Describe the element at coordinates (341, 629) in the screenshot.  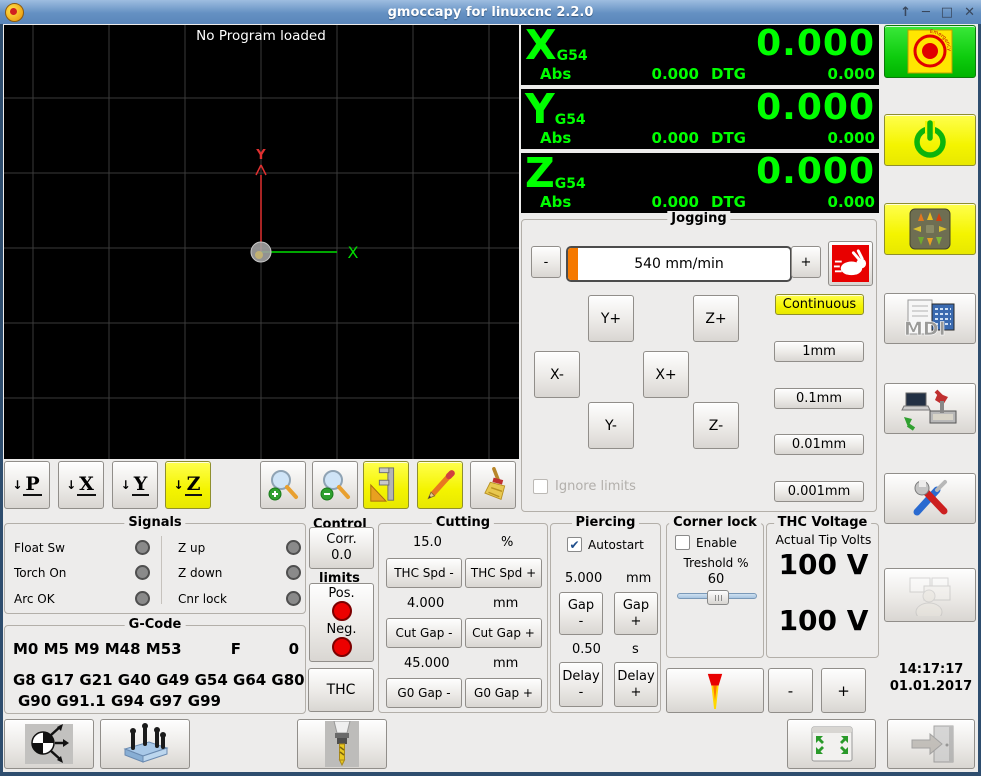
I see `neg-limit-label: Neg.` at that location.